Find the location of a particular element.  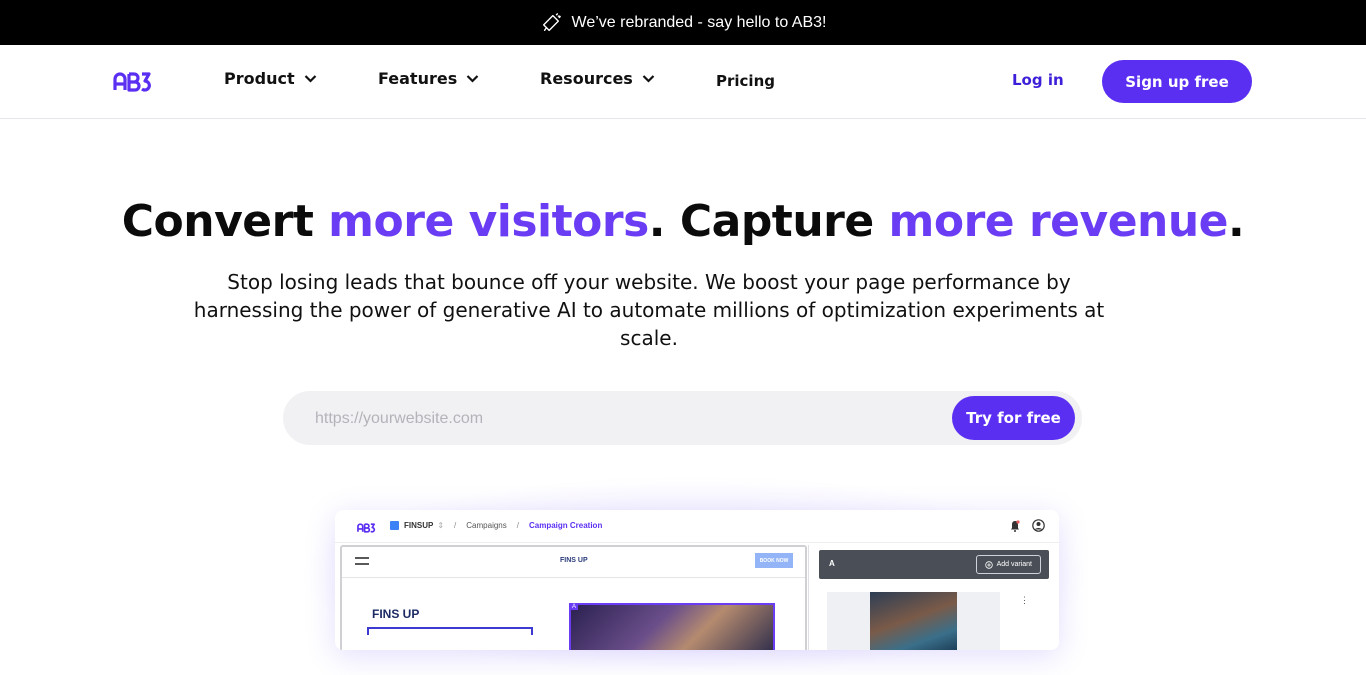

page-editor-pane: FINS UP BOOK NOW FINS UP A is located at coordinates (573, 597).